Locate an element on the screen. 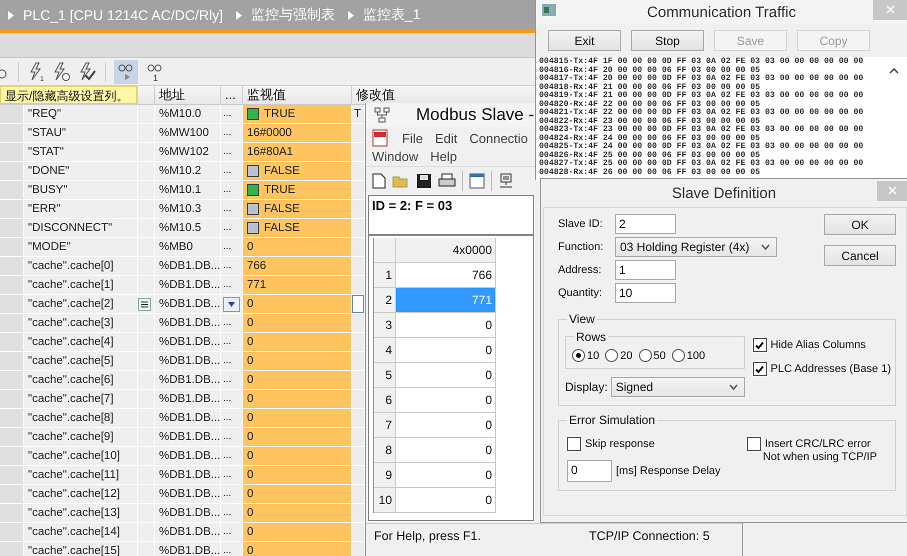 The width and height of the screenshot is (907, 556). table-cell: "cache".cache[4] is located at coordinates (81, 342).